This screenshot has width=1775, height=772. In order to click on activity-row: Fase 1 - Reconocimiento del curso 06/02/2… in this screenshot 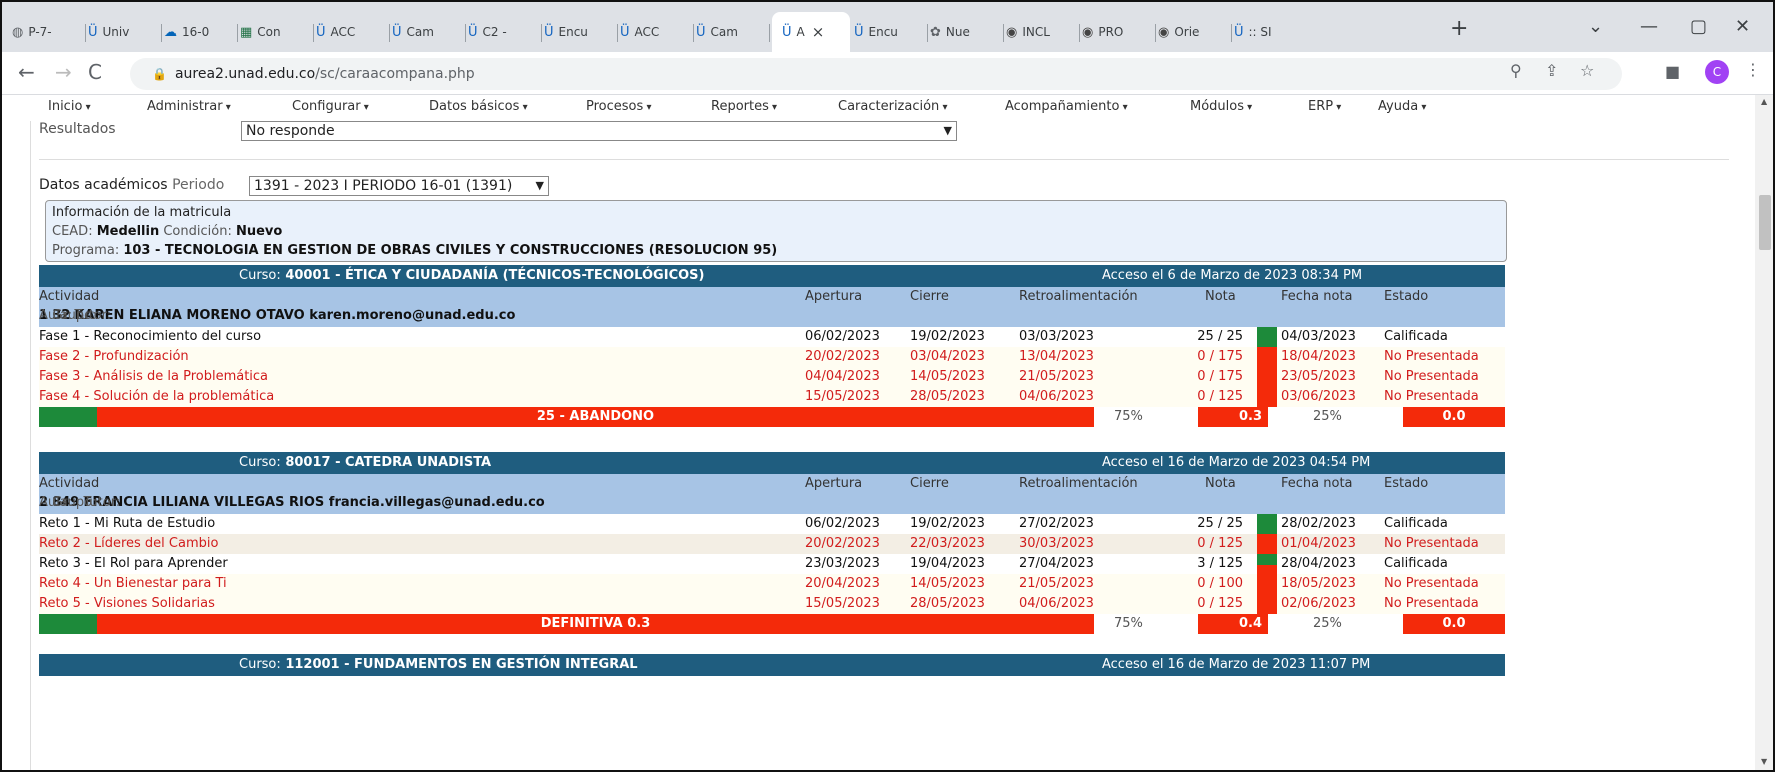, I will do `click(772, 337)`.